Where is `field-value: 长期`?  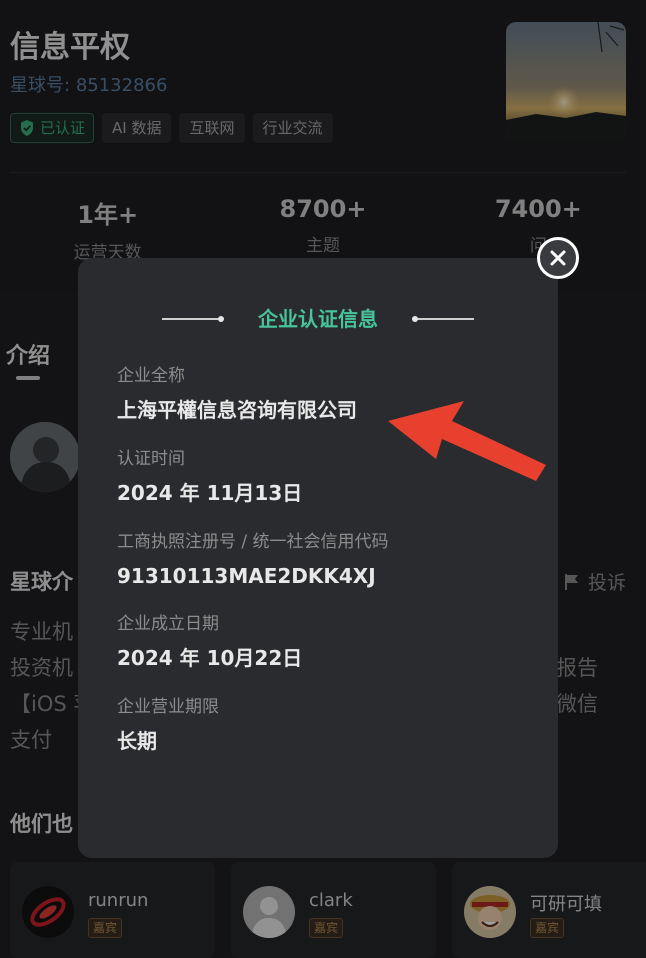 field-value: 长期 is located at coordinates (137, 741).